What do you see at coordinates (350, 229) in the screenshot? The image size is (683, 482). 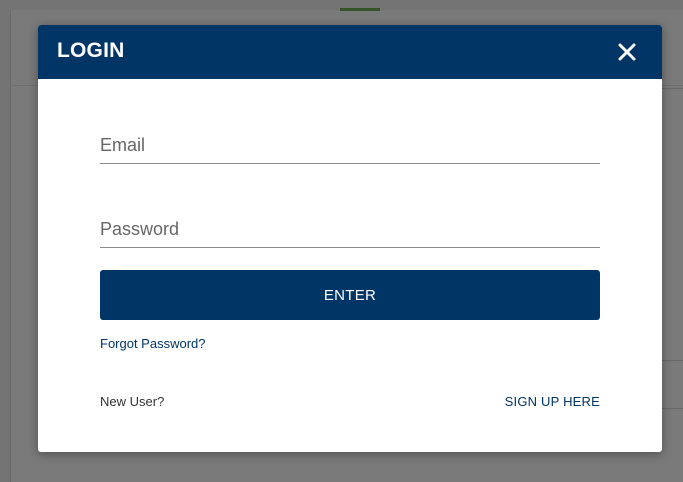 I see `password-field` at bounding box center [350, 229].